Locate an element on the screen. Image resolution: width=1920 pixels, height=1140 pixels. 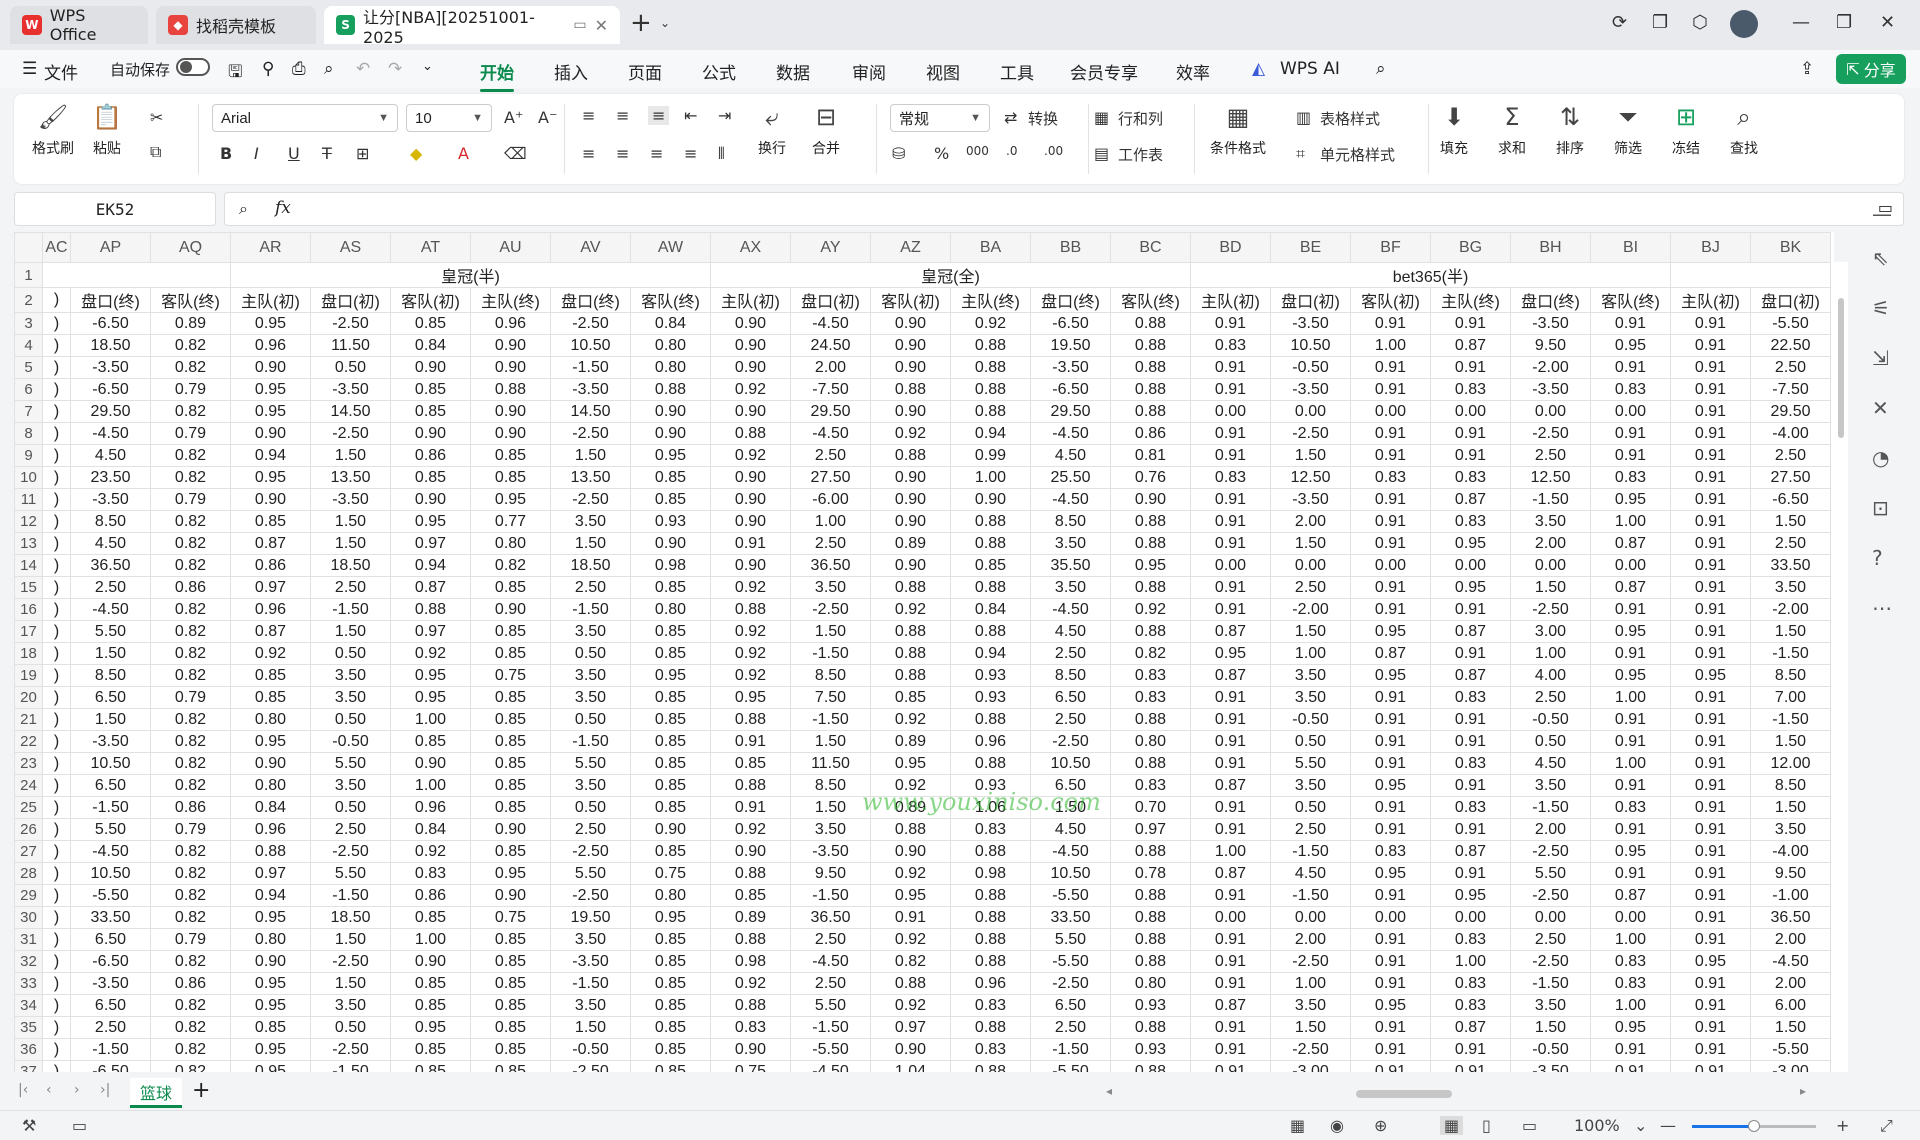
column-header: BJ is located at coordinates (1710, 247).